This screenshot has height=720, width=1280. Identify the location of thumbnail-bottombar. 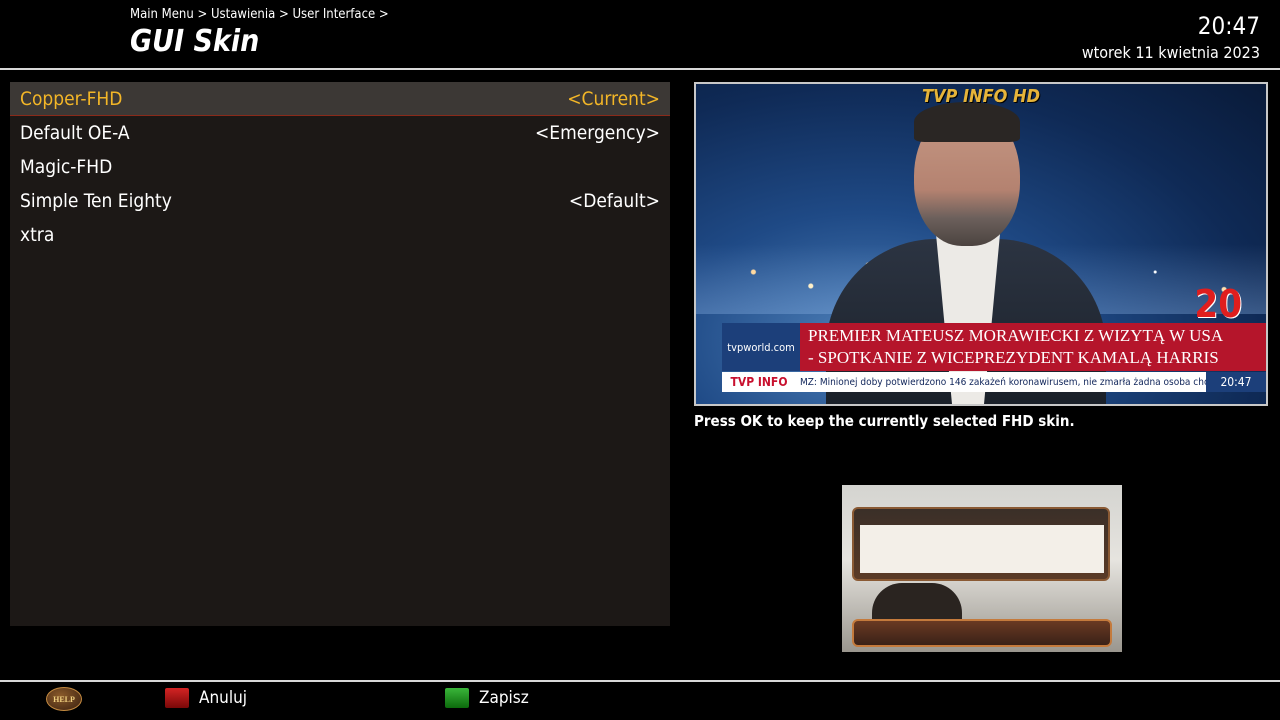
(982, 633).